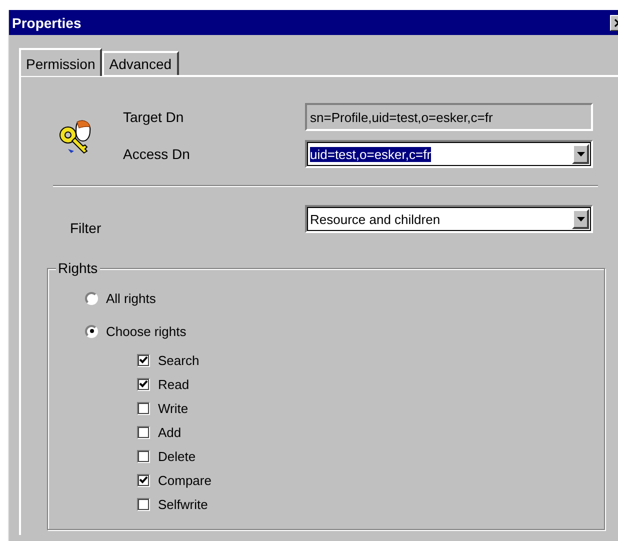 This screenshot has width=618, height=541. I want to click on checkbox-label: Delete, so click(177, 456).